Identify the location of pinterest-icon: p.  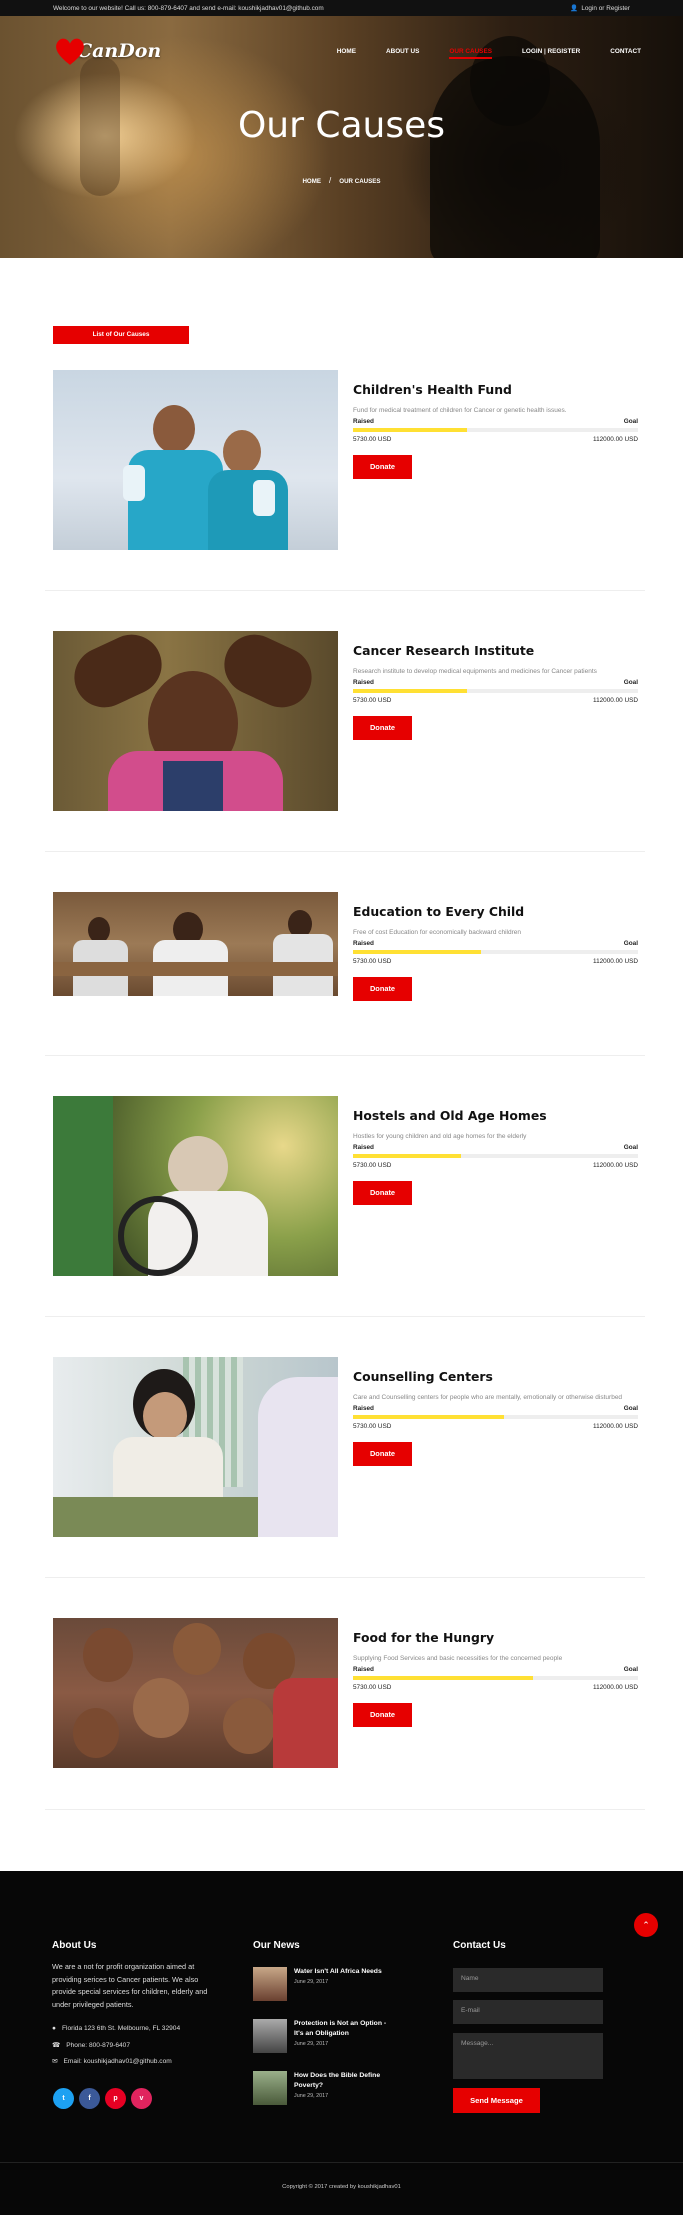
(115, 2098).